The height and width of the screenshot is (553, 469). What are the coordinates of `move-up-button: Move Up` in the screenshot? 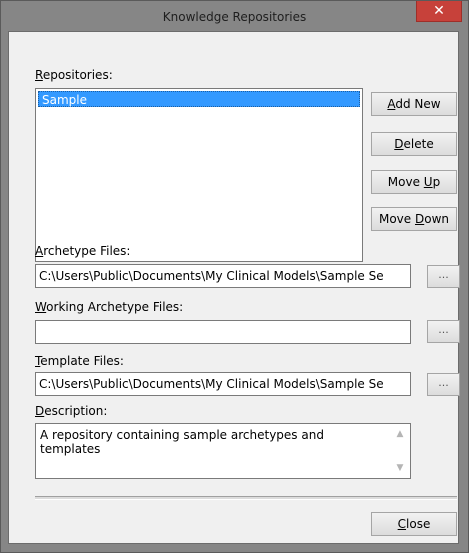 It's located at (414, 182).